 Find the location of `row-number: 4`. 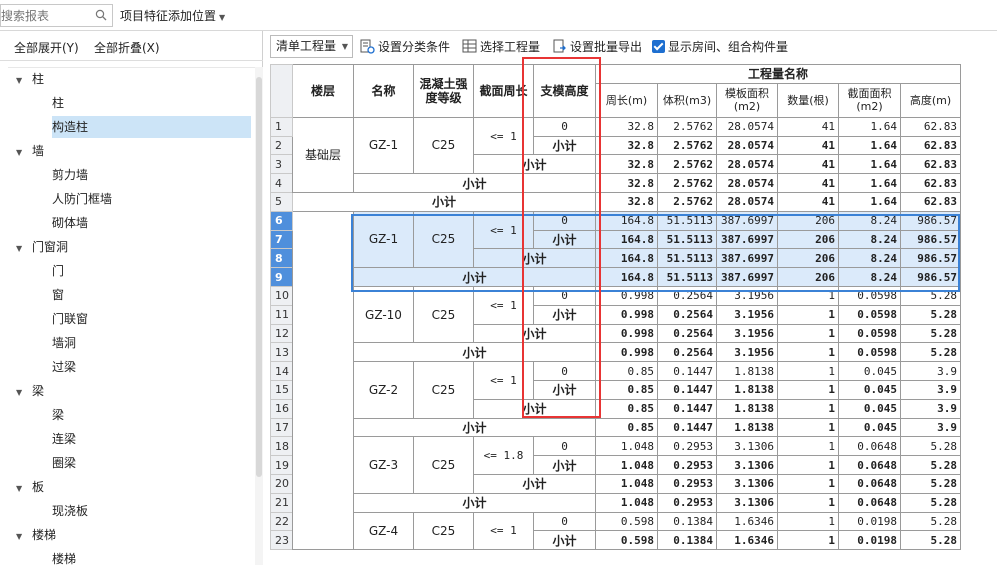

row-number: 4 is located at coordinates (281, 183).